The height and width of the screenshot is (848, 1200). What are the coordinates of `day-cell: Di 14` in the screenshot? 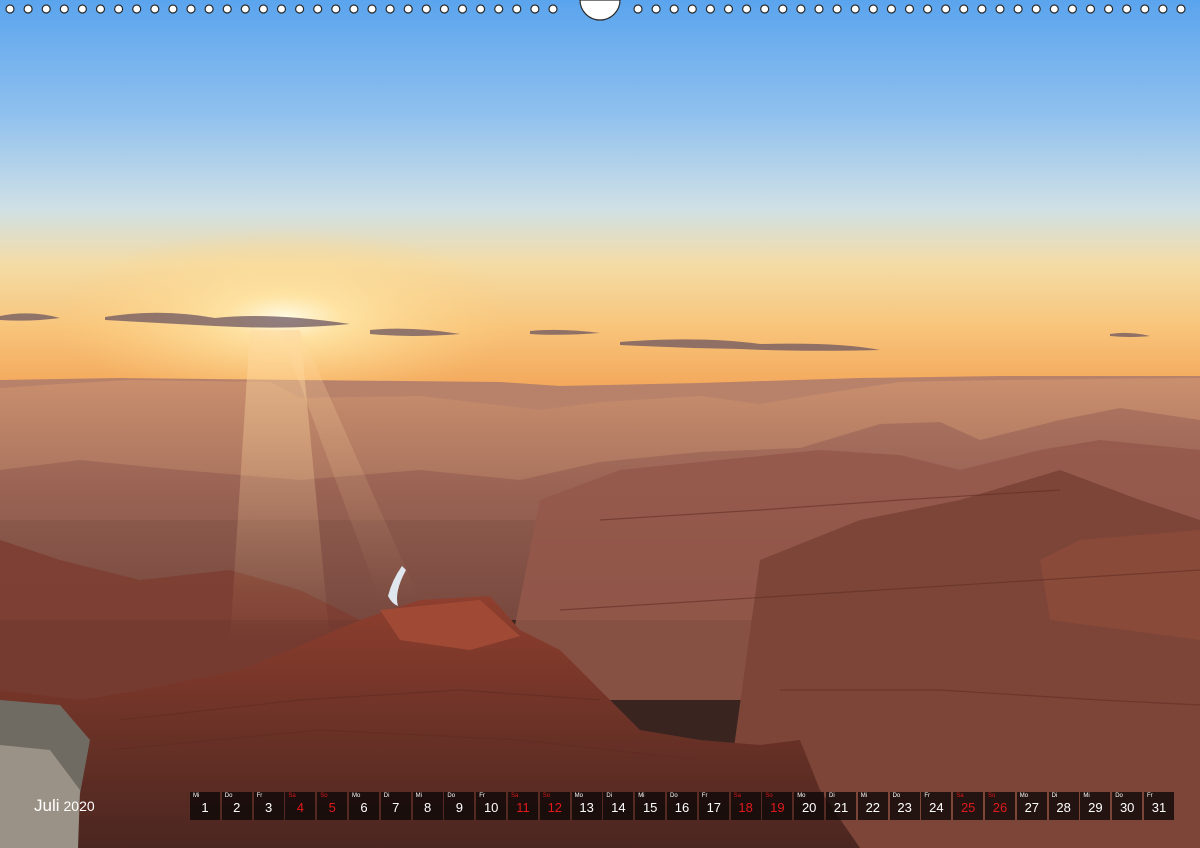 It's located at (618, 806).